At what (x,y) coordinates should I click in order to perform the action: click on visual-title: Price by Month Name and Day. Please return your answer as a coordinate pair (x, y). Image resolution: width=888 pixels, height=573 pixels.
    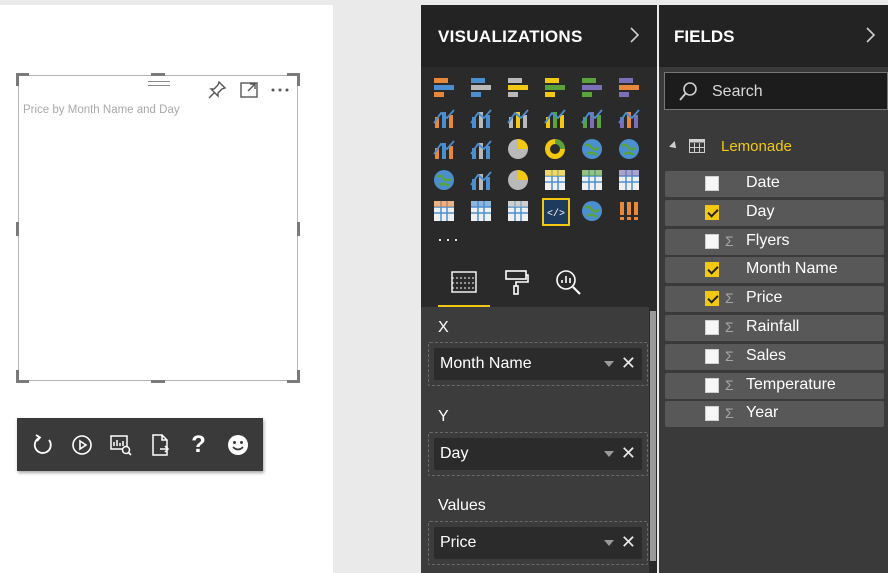
    Looking at the image, I should click on (101, 110).